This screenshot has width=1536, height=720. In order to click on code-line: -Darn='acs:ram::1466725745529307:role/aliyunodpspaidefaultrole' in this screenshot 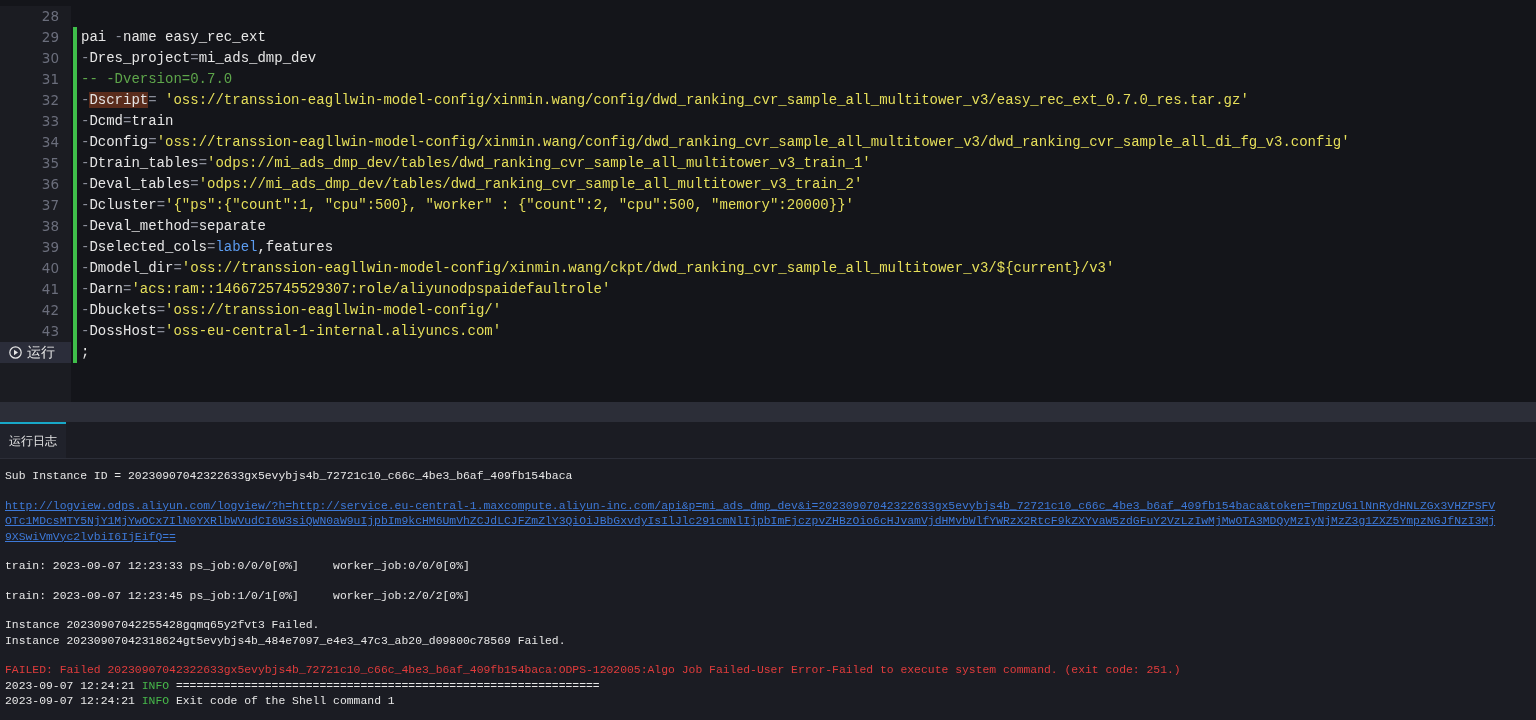, I will do `click(346, 289)`.